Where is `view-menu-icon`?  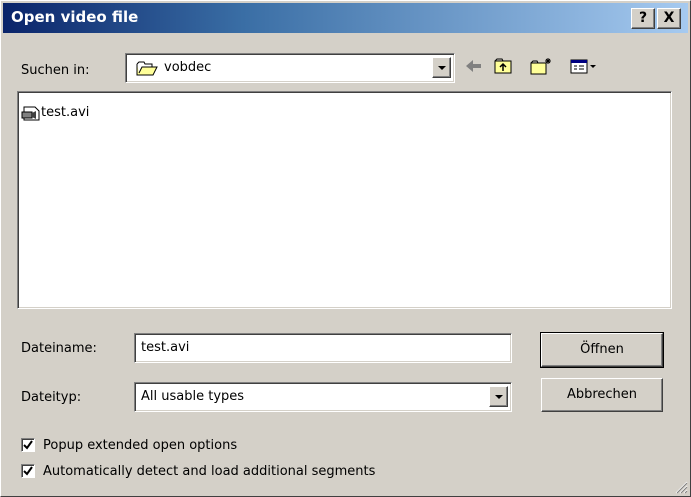
view-menu-icon is located at coordinates (584, 66).